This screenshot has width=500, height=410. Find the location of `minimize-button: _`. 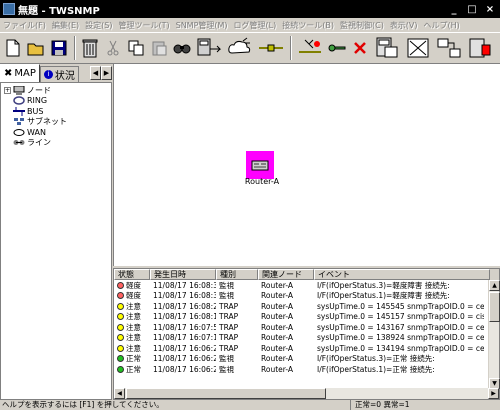

minimize-button: _ is located at coordinates (454, 9).